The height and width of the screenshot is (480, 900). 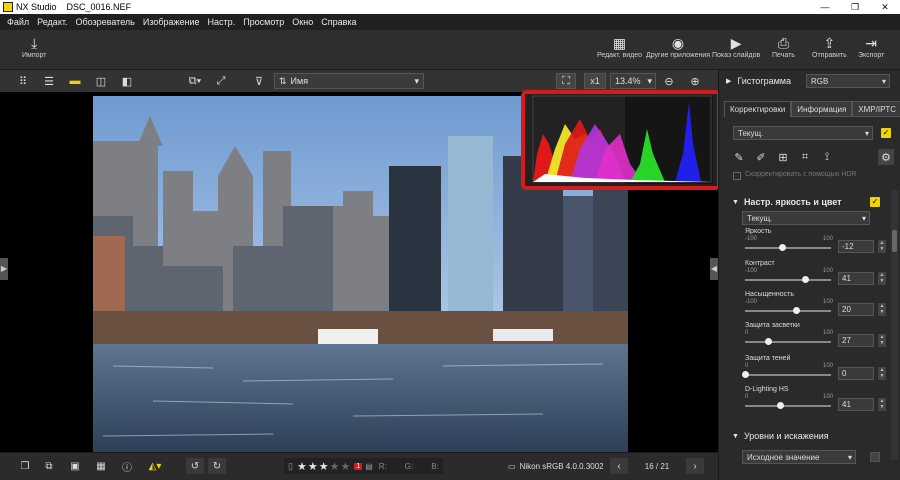 What do you see at coordinates (633, 81) in the screenshot?
I see `zoom-field: 13.4% ▾` at bounding box center [633, 81].